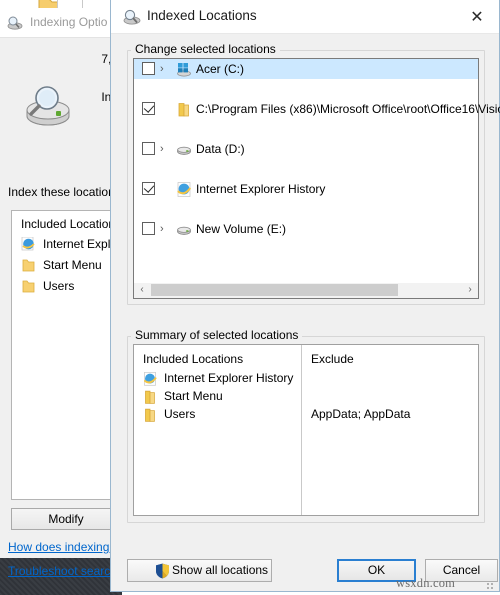 Image resolution: width=500 pixels, height=595 pixels. Describe the element at coordinates (306, 229) in the screenshot. I see `tree-item-new-volume-e: › New Volume (E:)` at that location.